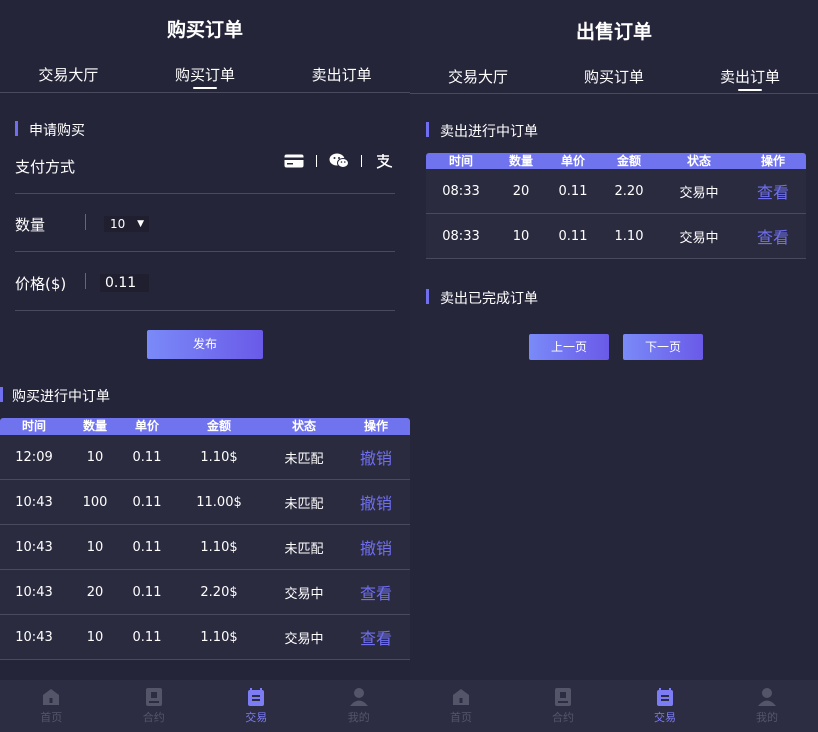 The image size is (818, 732). I want to click on price-input: 0.11, so click(124, 283).